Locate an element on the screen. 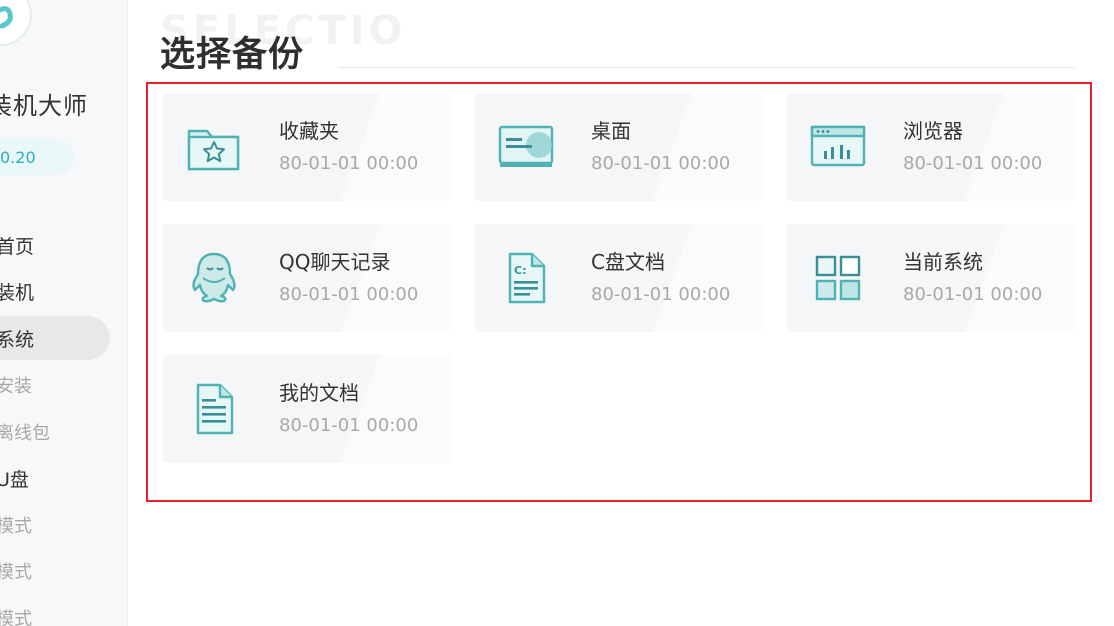  backup-card-desktop: 桌面 80-01-01 00:00 is located at coordinates (619, 147).